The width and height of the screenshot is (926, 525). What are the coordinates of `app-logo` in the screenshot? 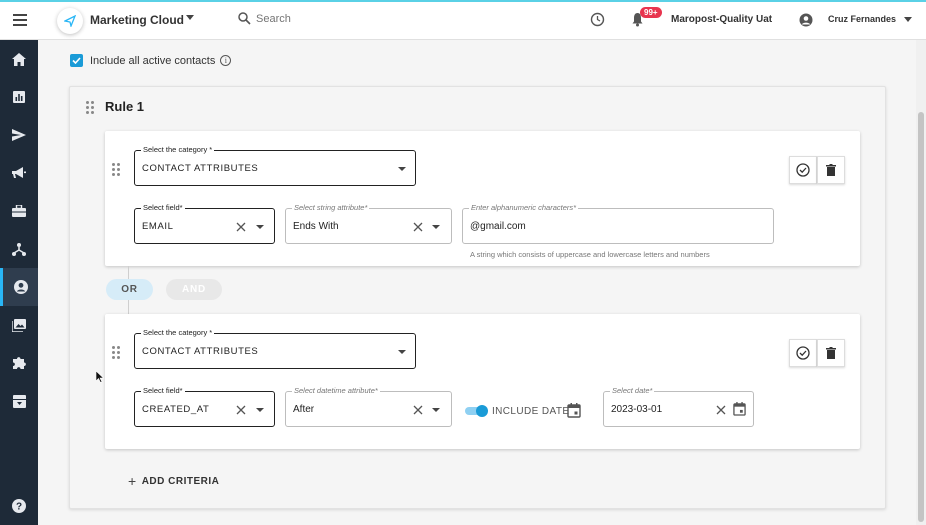 It's located at (70, 21).